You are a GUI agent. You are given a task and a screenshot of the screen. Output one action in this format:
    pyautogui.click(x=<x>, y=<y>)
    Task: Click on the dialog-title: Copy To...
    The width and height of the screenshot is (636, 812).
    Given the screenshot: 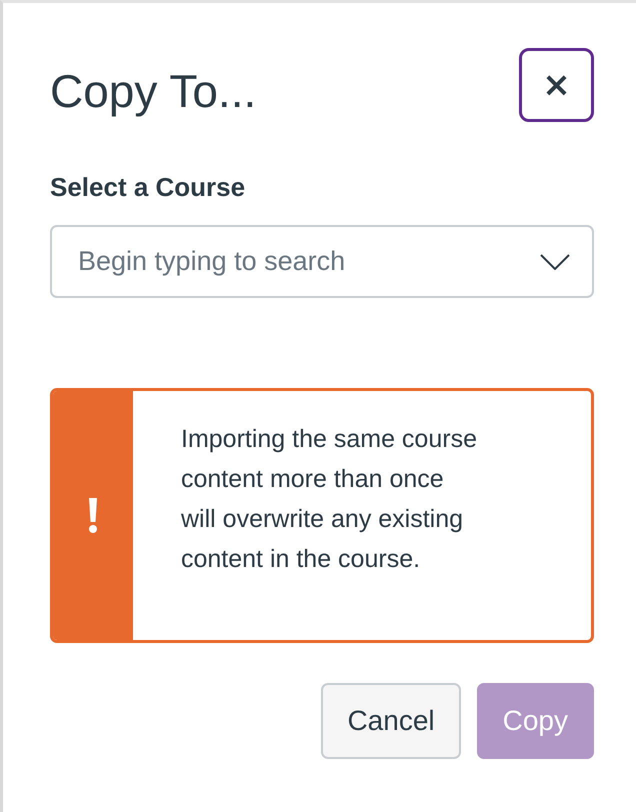 What is the action you would take?
    pyautogui.click(x=153, y=91)
    